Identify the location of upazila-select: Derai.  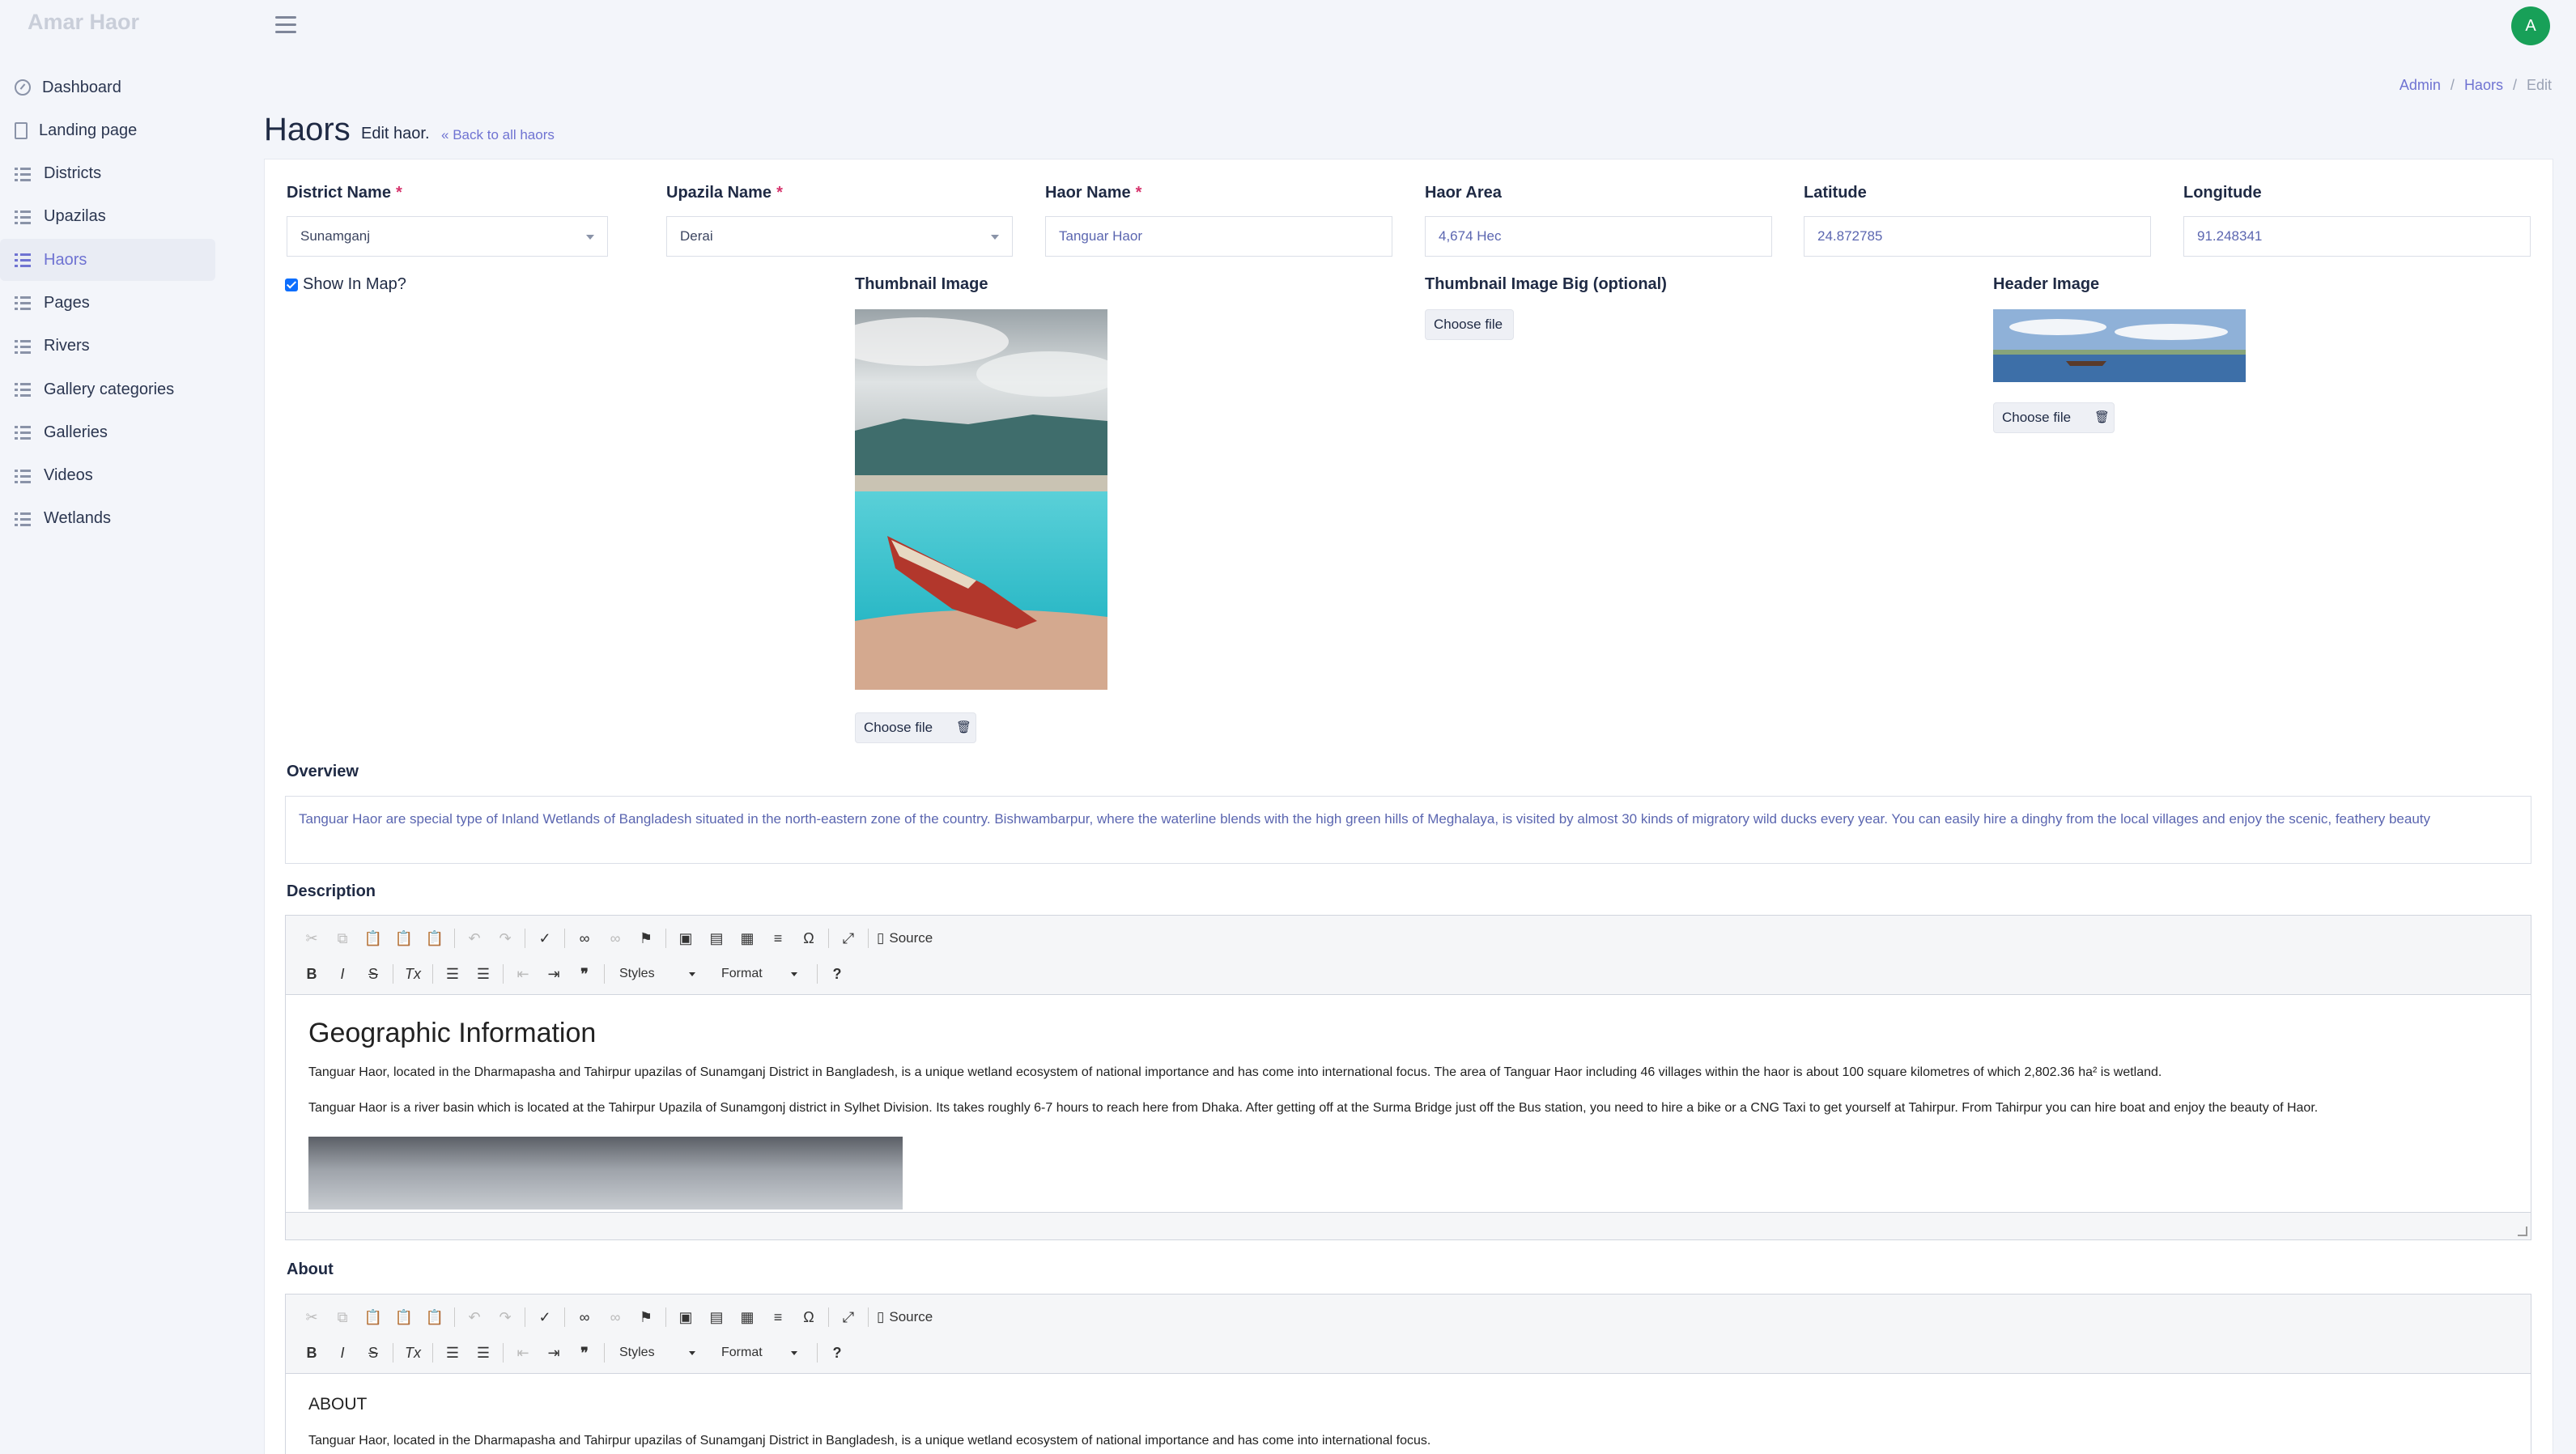
(839, 237).